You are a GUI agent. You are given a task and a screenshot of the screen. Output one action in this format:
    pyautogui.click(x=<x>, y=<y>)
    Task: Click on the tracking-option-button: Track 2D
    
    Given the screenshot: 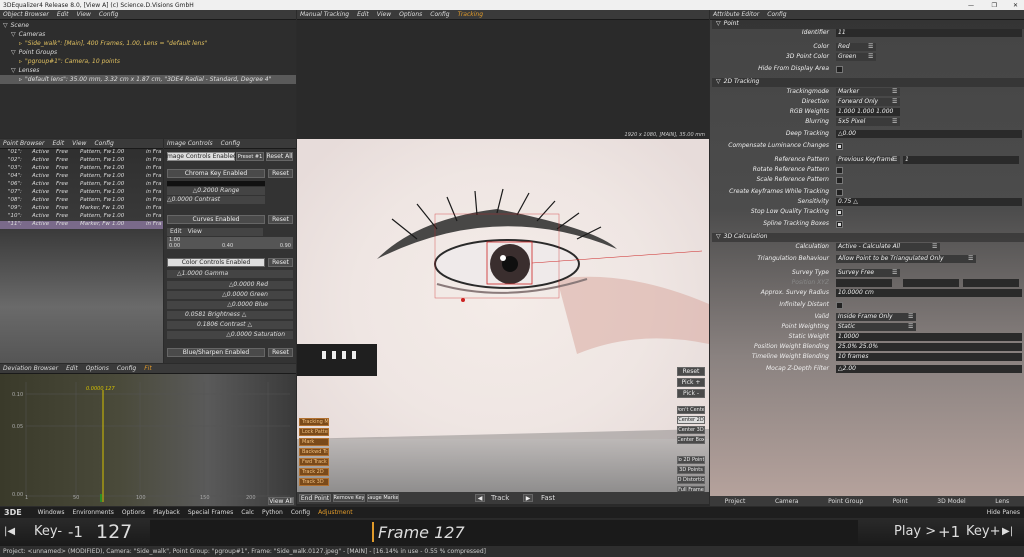 What is the action you would take?
    pyautogui.click(x=314, y=472)
    